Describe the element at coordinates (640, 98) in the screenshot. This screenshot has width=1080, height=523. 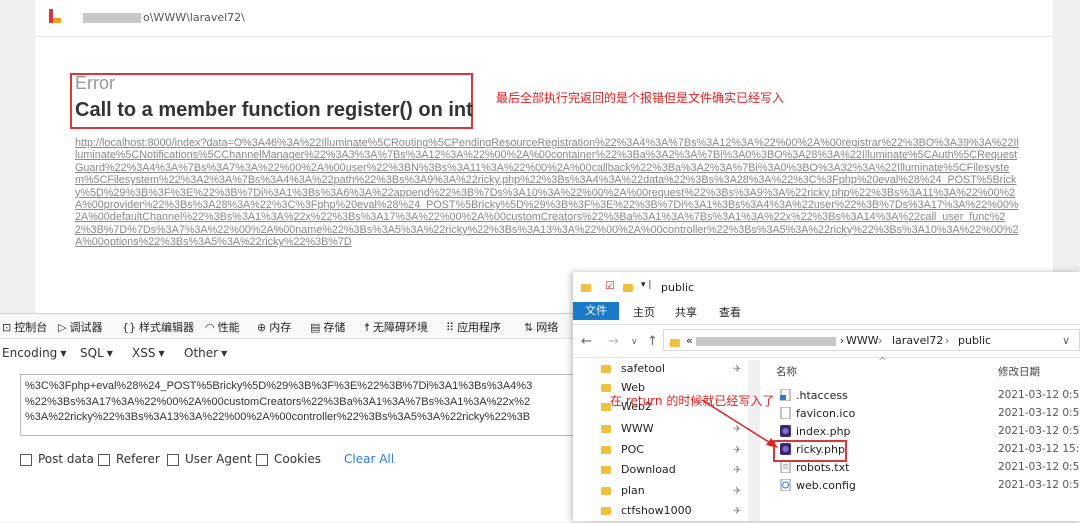
I see `annotation-note: 最后全部执行完返回的是个报错但是文件确实已经写入` at that location.